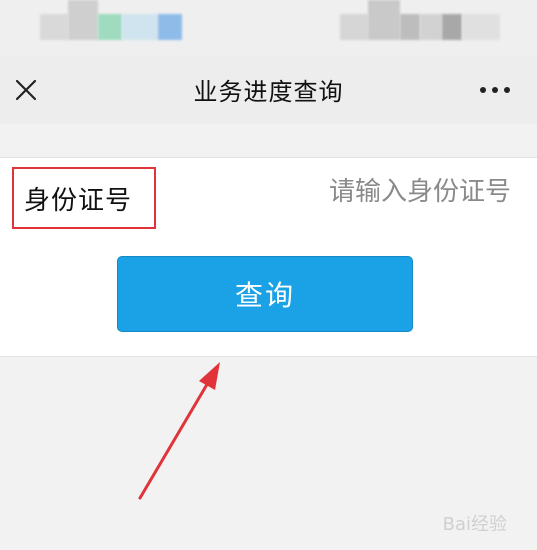  I want to click on id-label-highlight: 身份证号, so click(84, 198).